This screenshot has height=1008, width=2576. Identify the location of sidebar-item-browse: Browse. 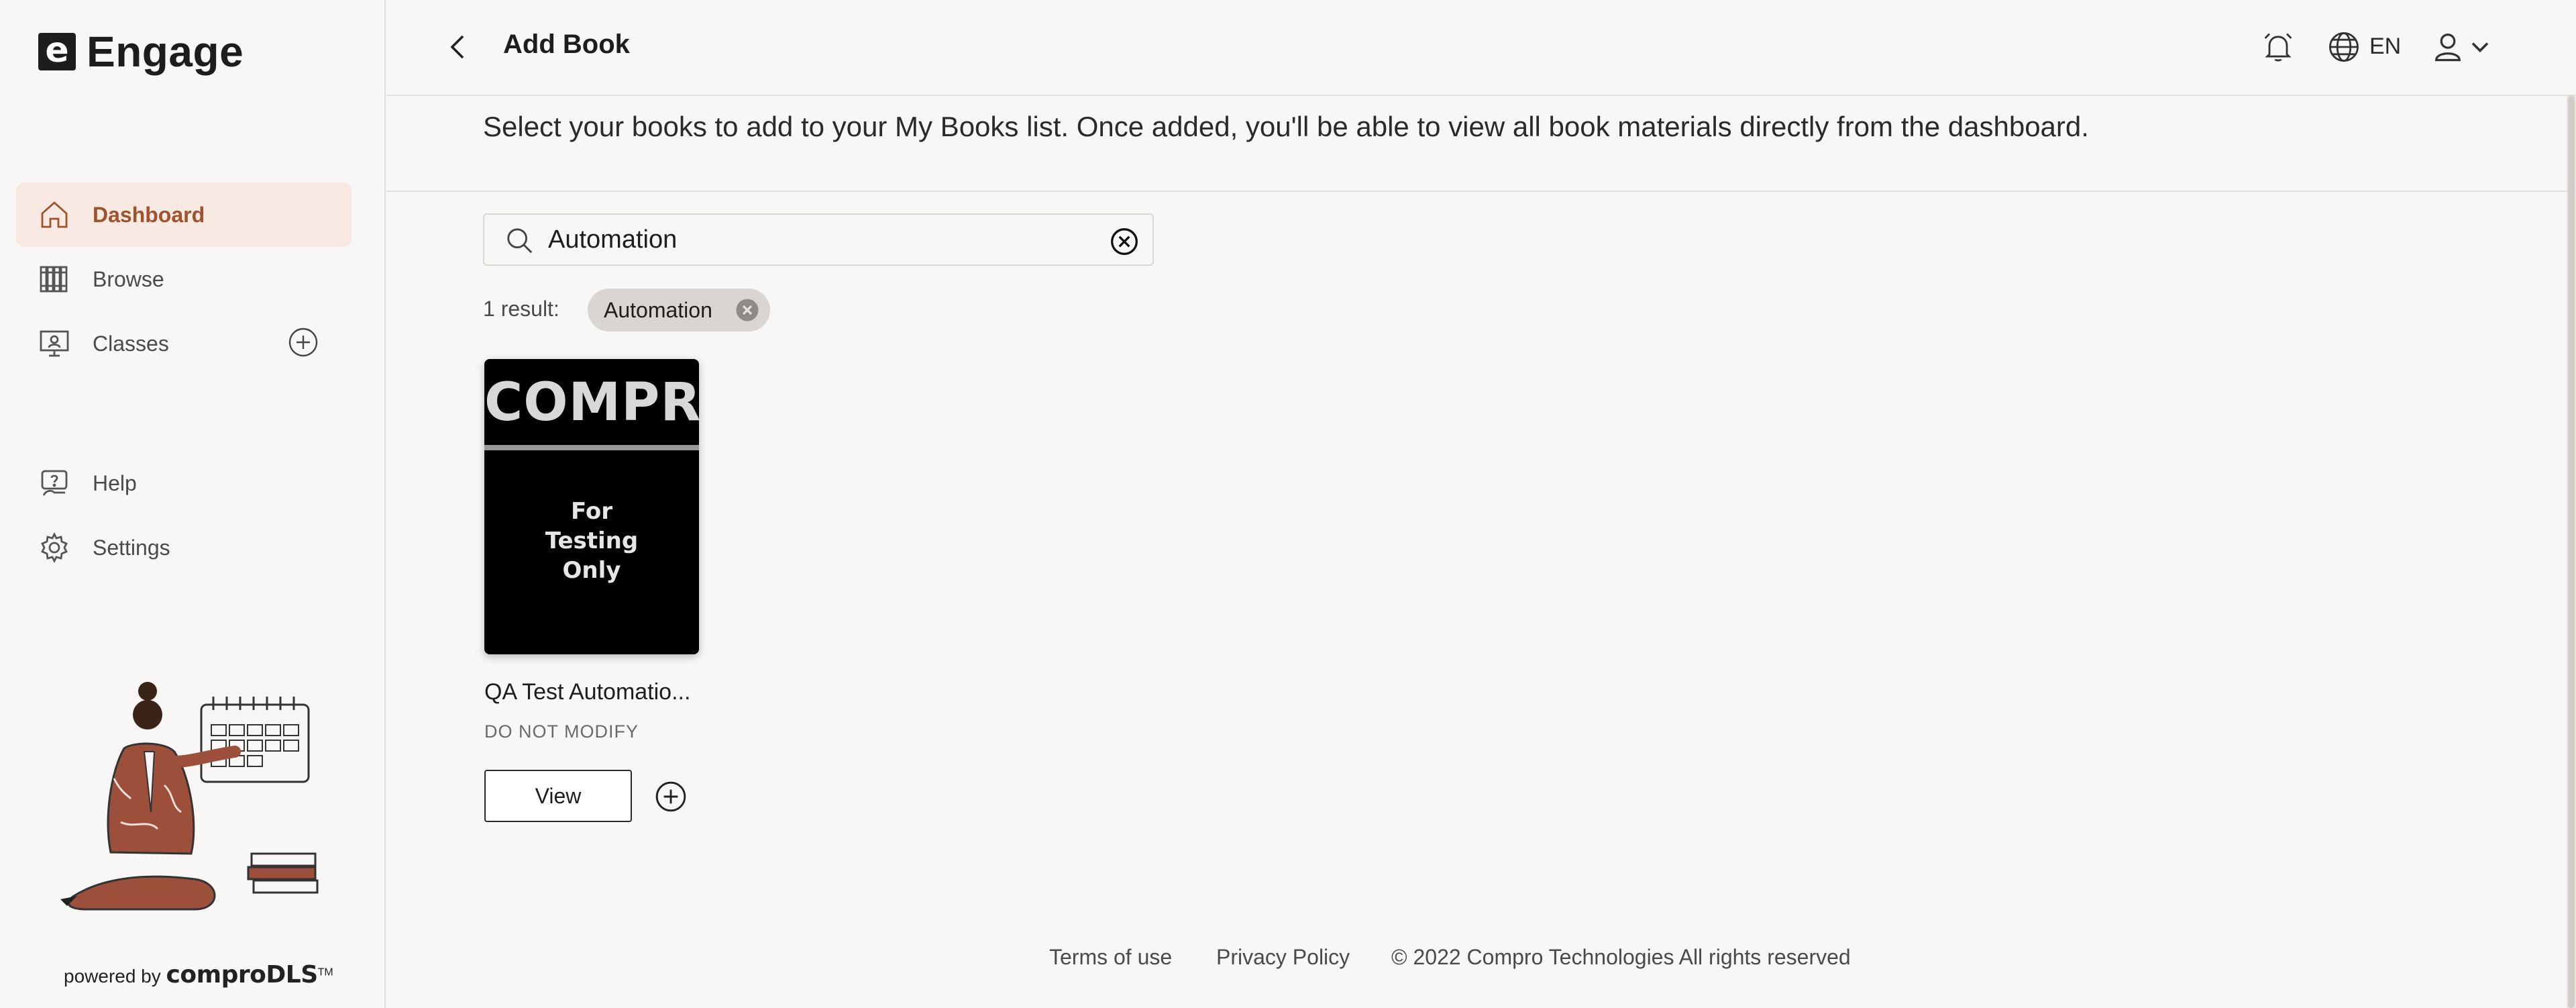
(184, 279).